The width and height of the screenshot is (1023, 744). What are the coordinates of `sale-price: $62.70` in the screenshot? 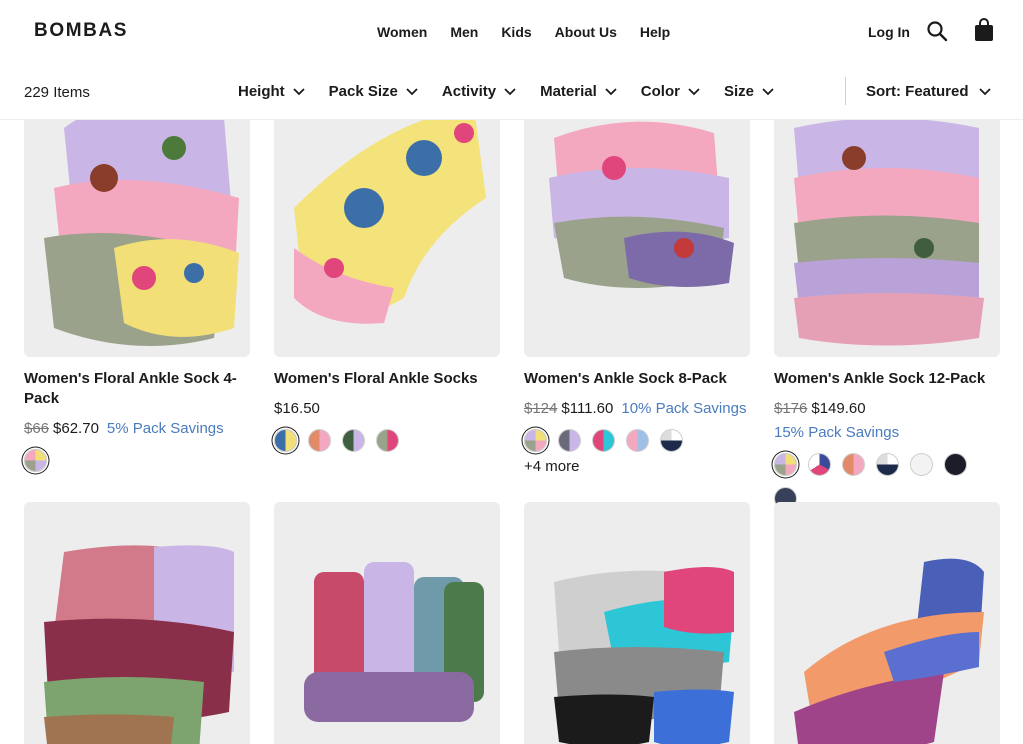 It's located at (76, 428).